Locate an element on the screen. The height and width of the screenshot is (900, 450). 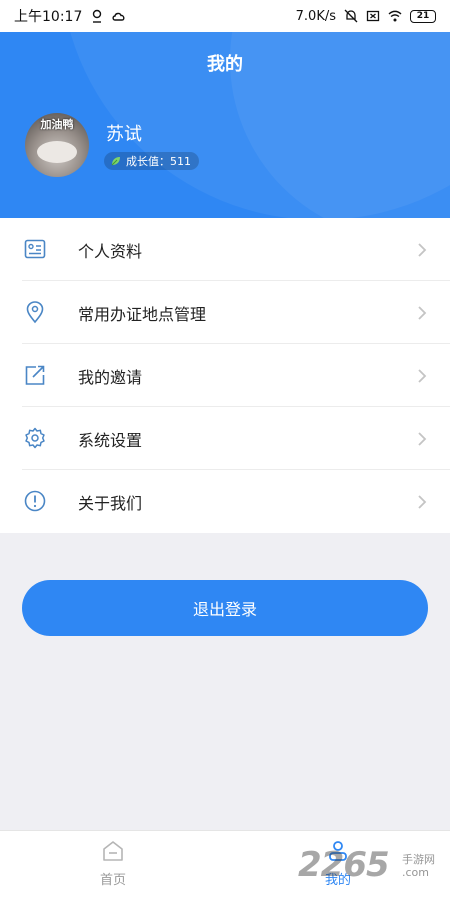
wifi-icon is located at coordinates (395, 16).